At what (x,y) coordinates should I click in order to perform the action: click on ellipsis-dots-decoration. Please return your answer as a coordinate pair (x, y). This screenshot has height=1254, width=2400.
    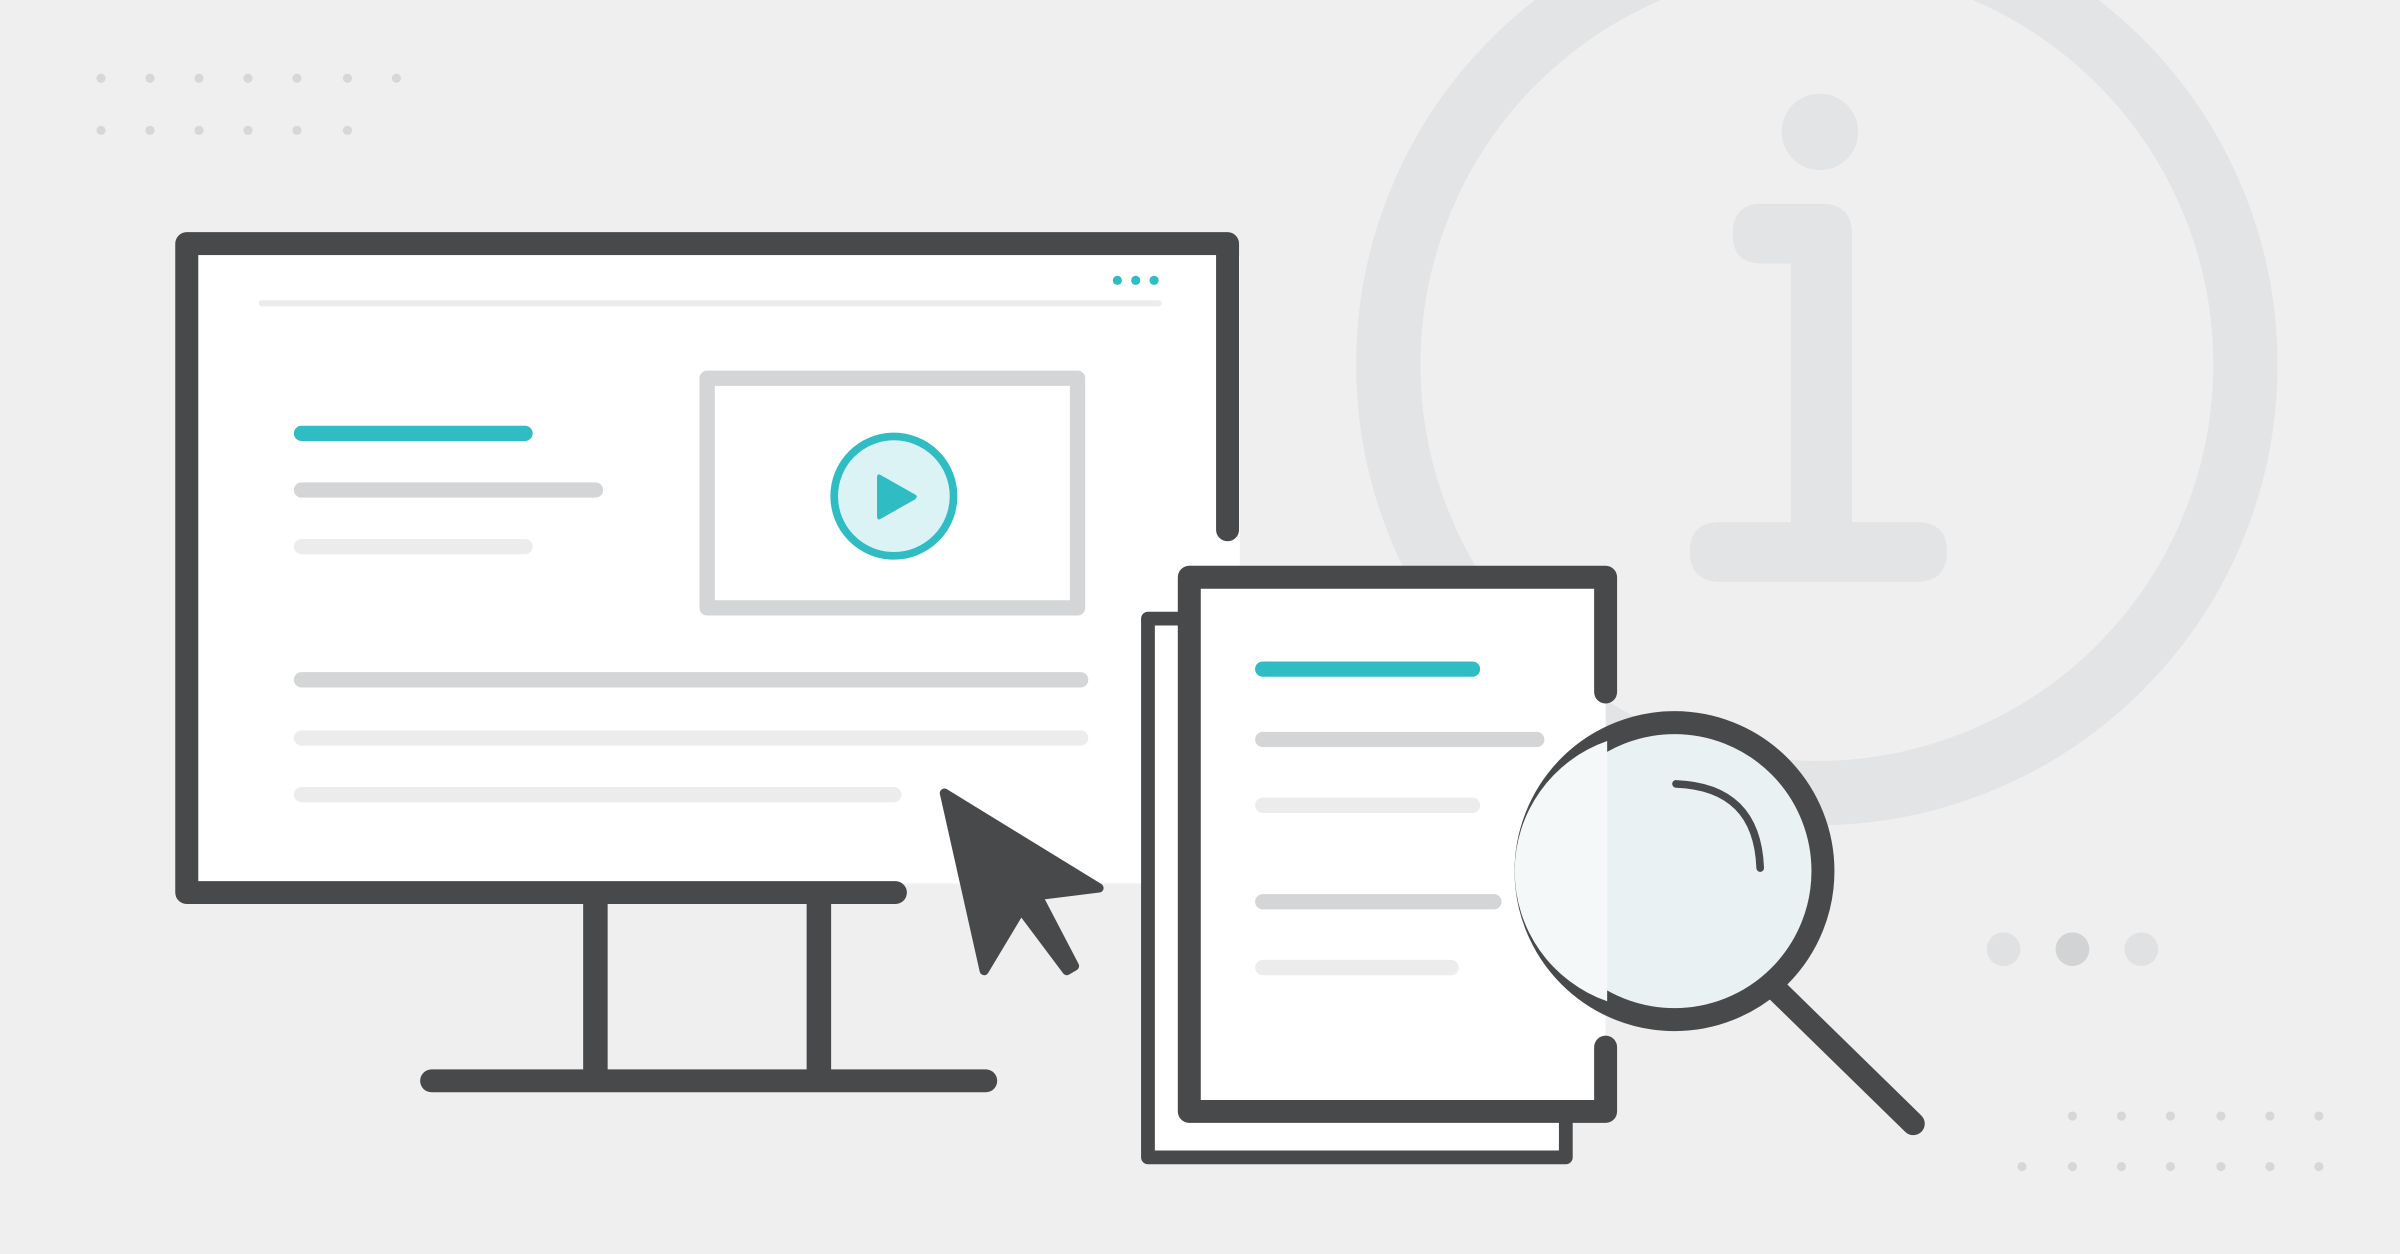
    Looking at the image, I should click on (2072, 949).